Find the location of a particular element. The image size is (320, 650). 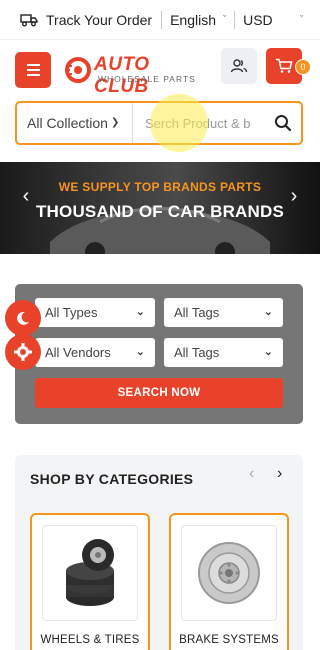

banner-title: THOUSAND OF CAR BRANDS is located at coordinates (160, 211).